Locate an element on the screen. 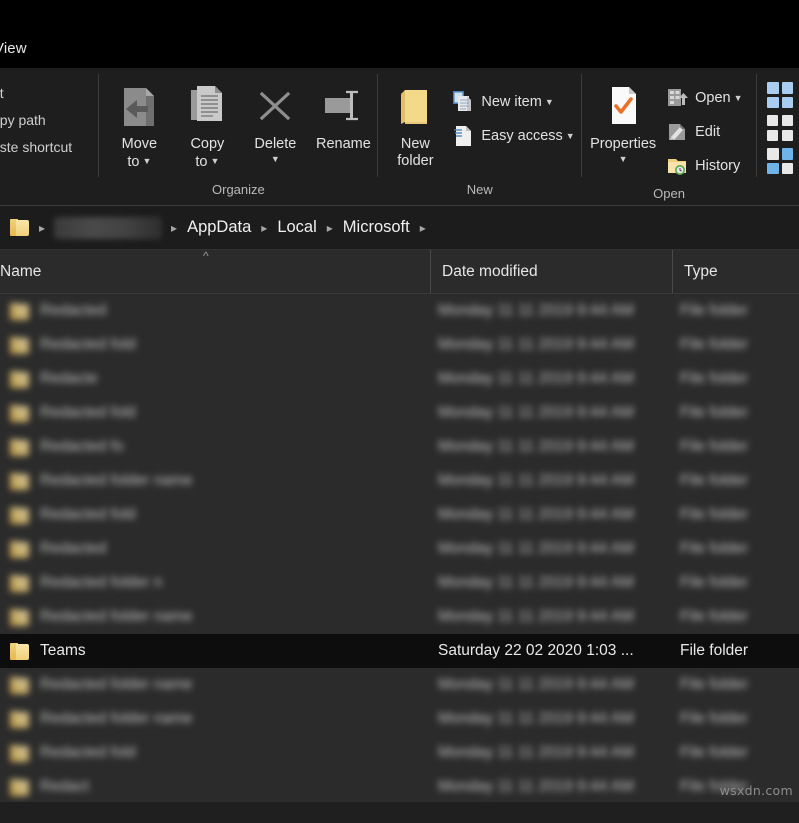 This screenshot has height=823, width=799. copy-path-button: opy path is located at coordinates (23, 120).